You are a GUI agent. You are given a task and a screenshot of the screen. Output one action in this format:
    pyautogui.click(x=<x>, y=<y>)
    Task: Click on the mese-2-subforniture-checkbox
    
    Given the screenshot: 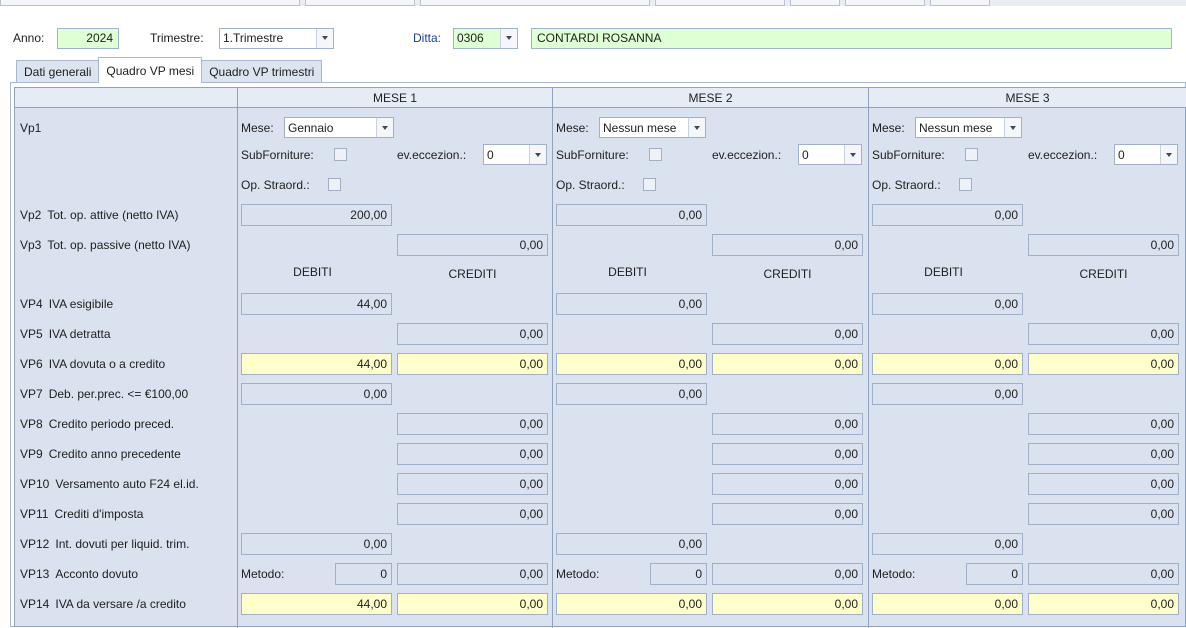 What is the action you would take?
    pyautogui.click(x=655, y=154)
    